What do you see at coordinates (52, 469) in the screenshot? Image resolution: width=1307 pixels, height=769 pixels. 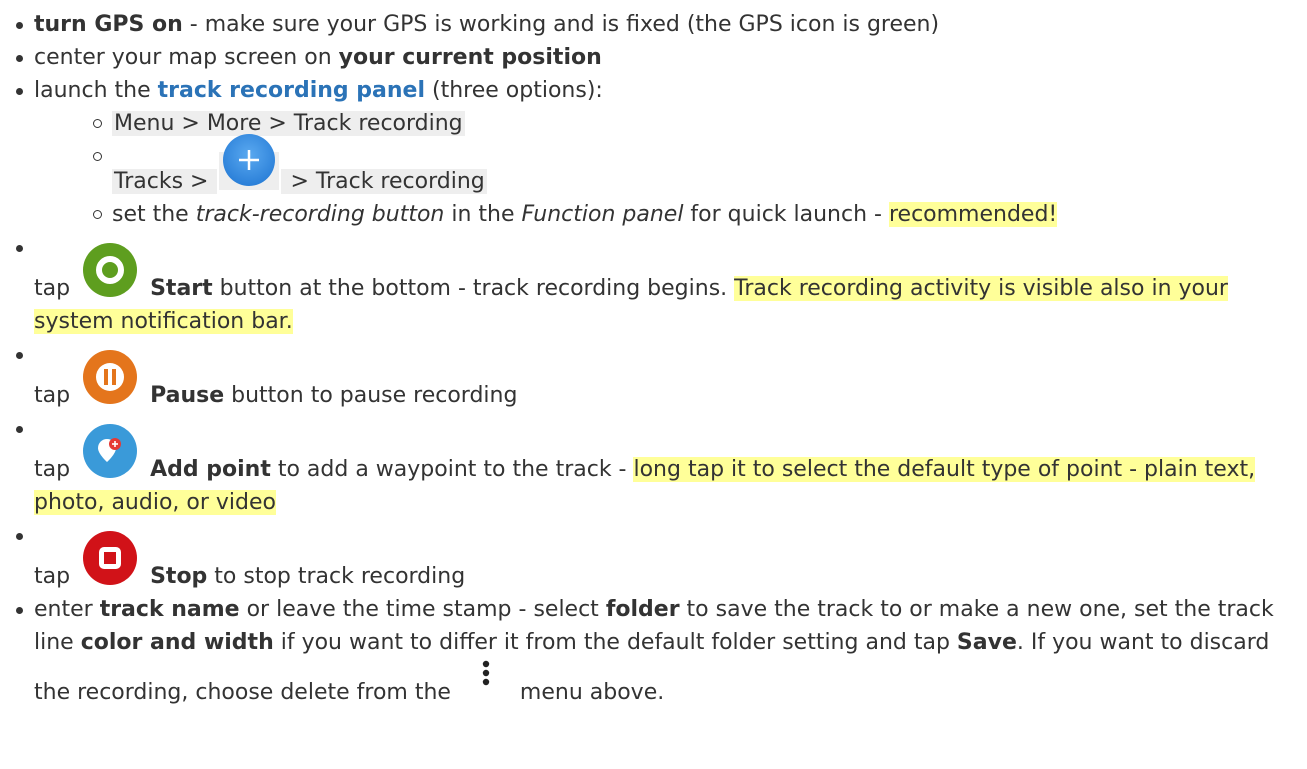 I see `add-point-tap-text: tap` at bounding box center [52, 469].